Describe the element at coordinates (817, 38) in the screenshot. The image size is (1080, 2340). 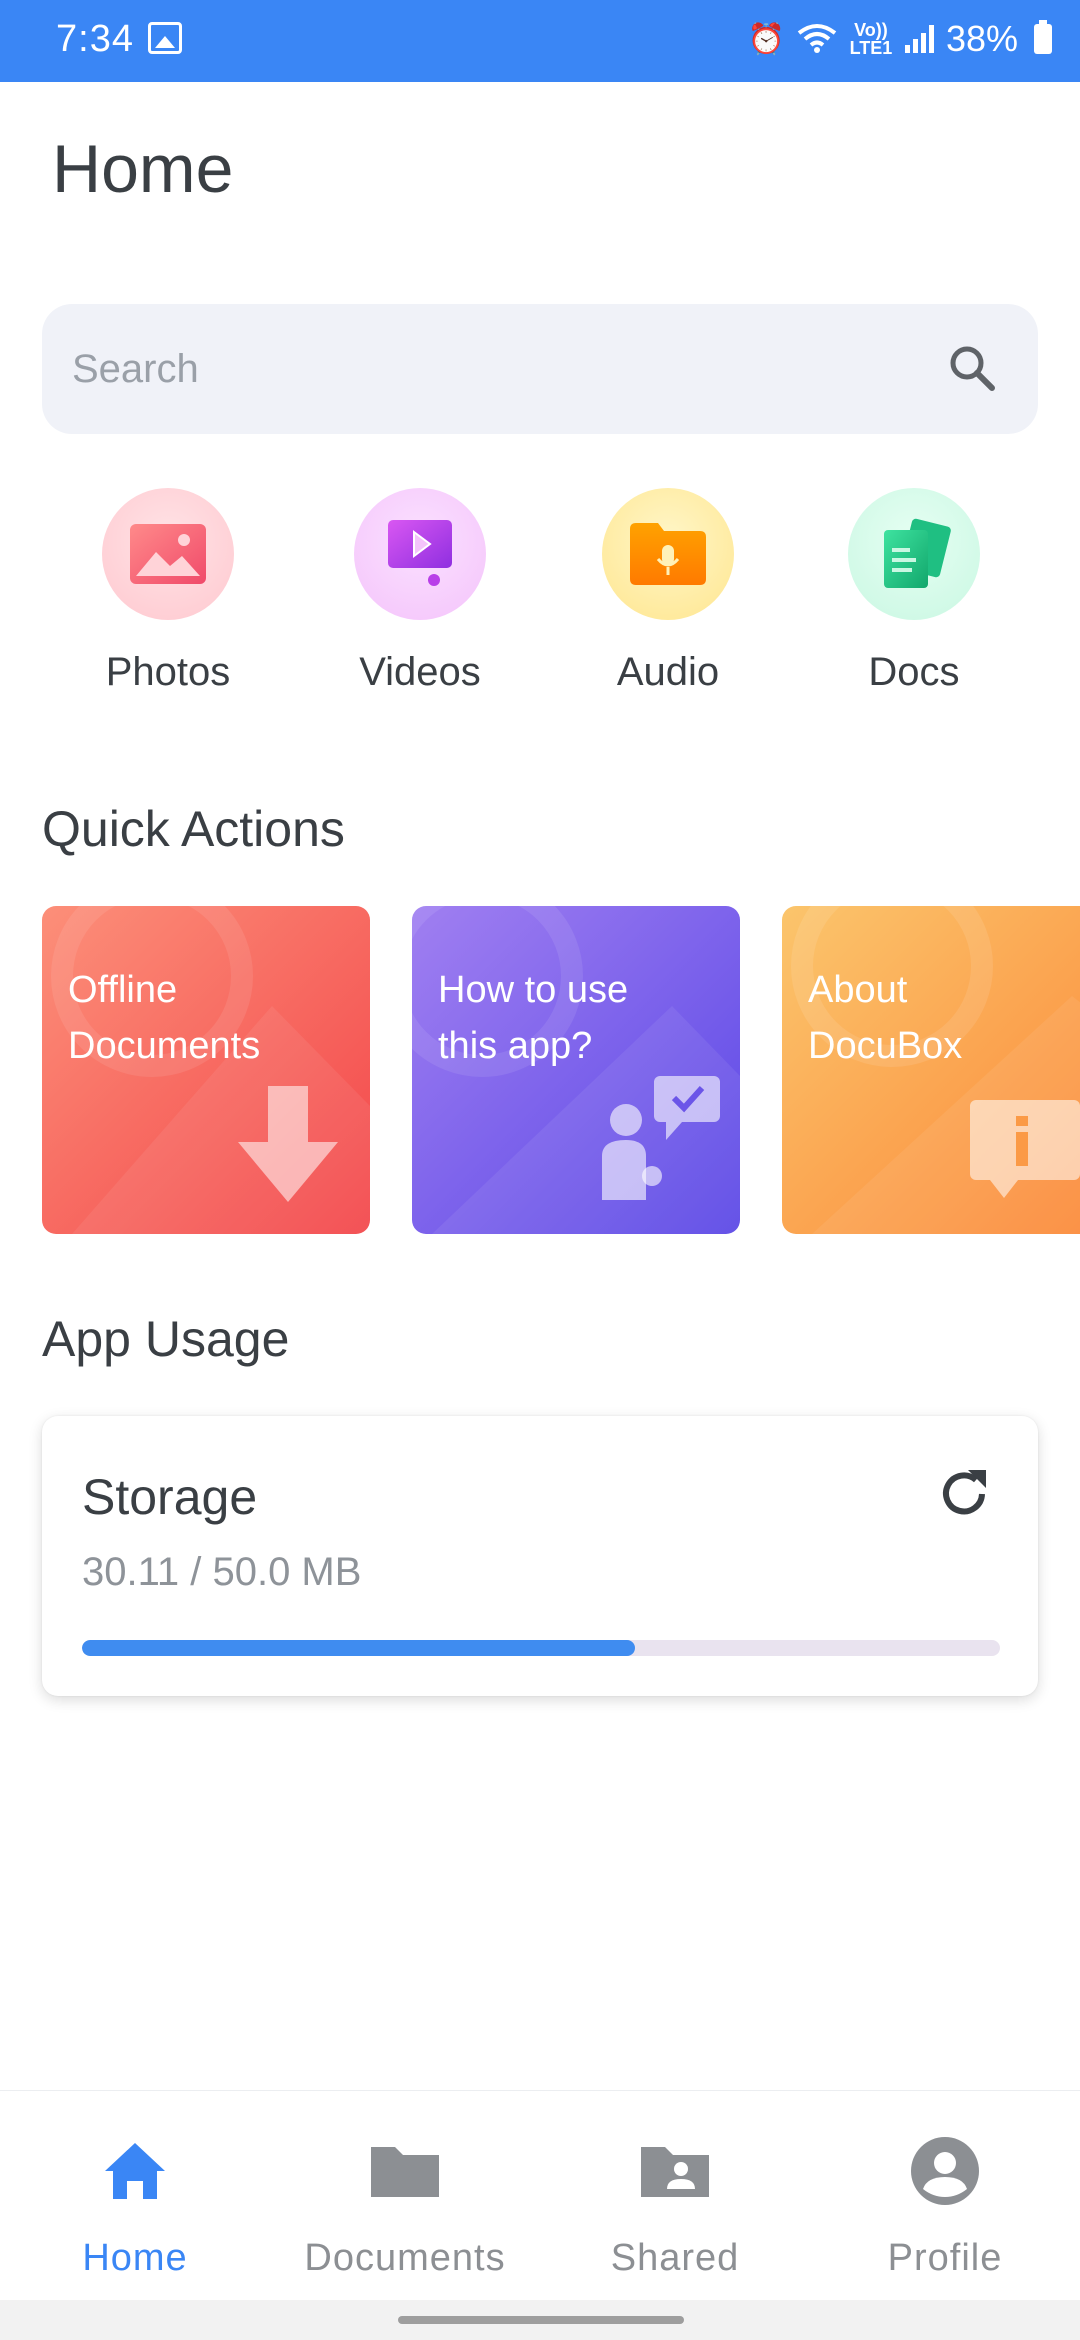
I see `wifi-icon` at that location.